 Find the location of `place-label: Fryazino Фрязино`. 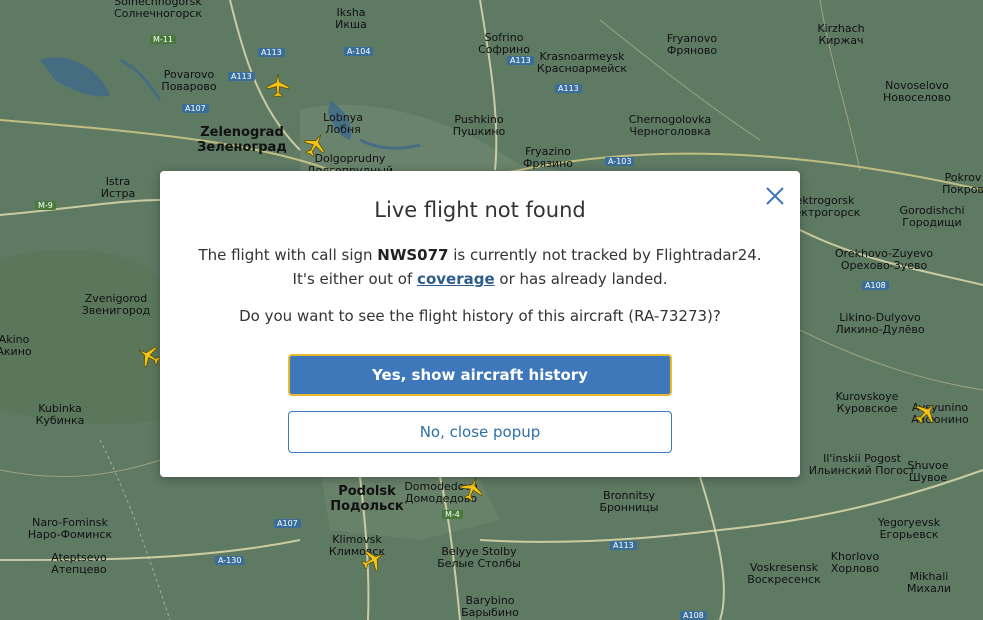

place-label: Fryazino Фрязино is located at coordinates (548, 158).